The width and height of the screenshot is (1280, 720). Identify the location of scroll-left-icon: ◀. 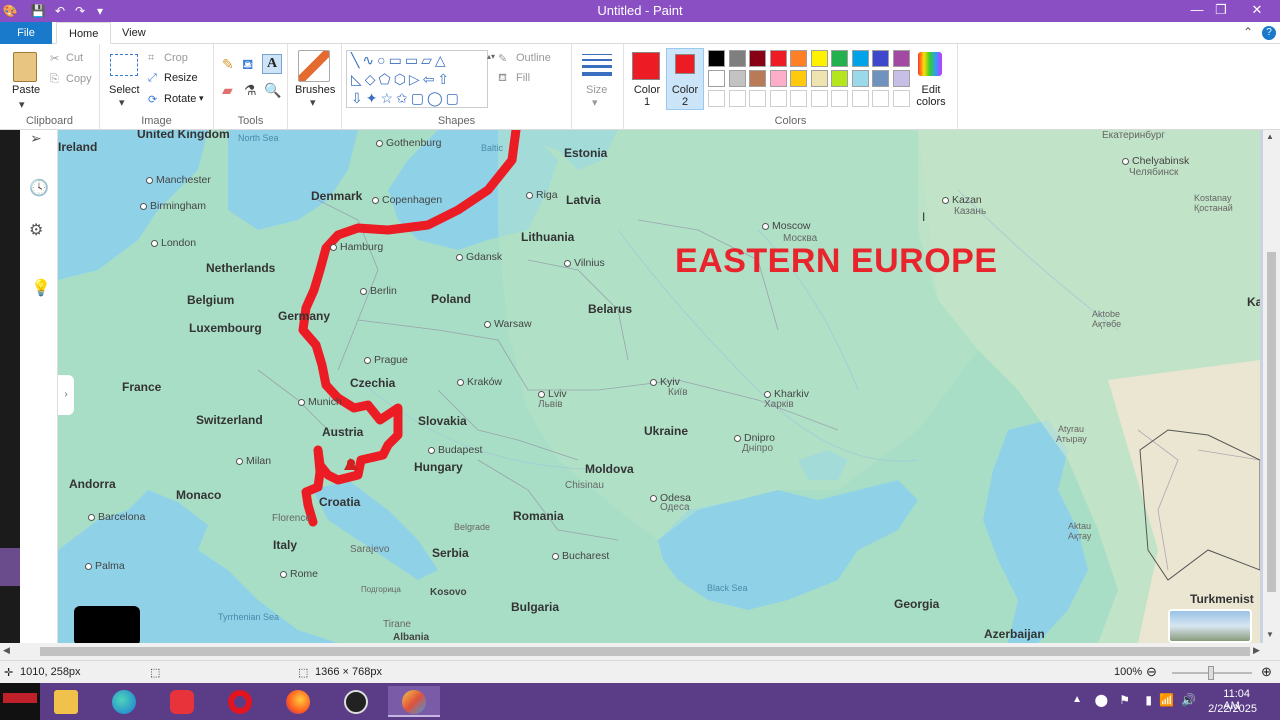
(6, 650).